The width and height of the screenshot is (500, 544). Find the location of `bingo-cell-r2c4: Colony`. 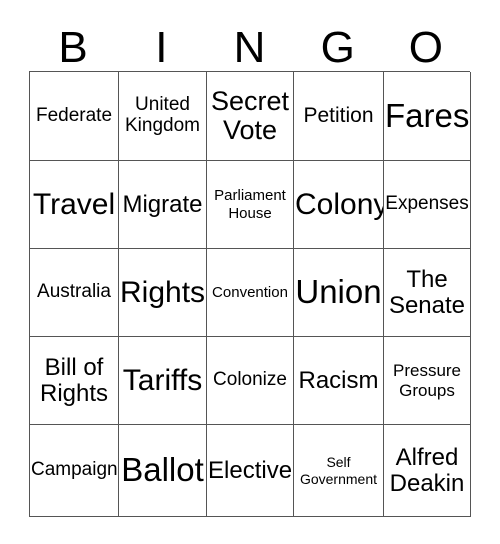

bingo-cell-r2c4: Colony is located at coordinates (339, 205).